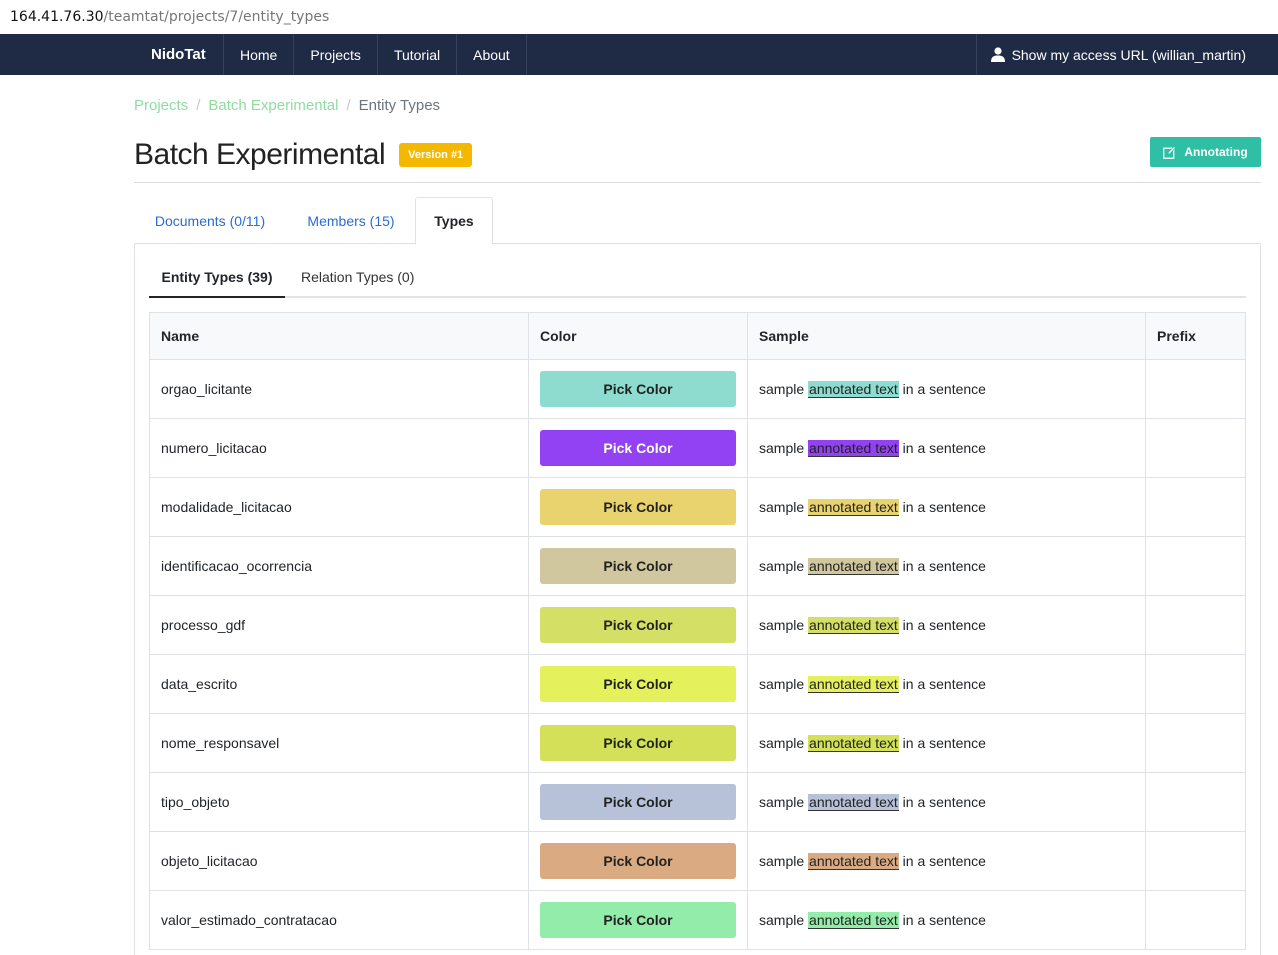  I want to click on subtab-relation-types: Relation Types (0), so click(357, 277).